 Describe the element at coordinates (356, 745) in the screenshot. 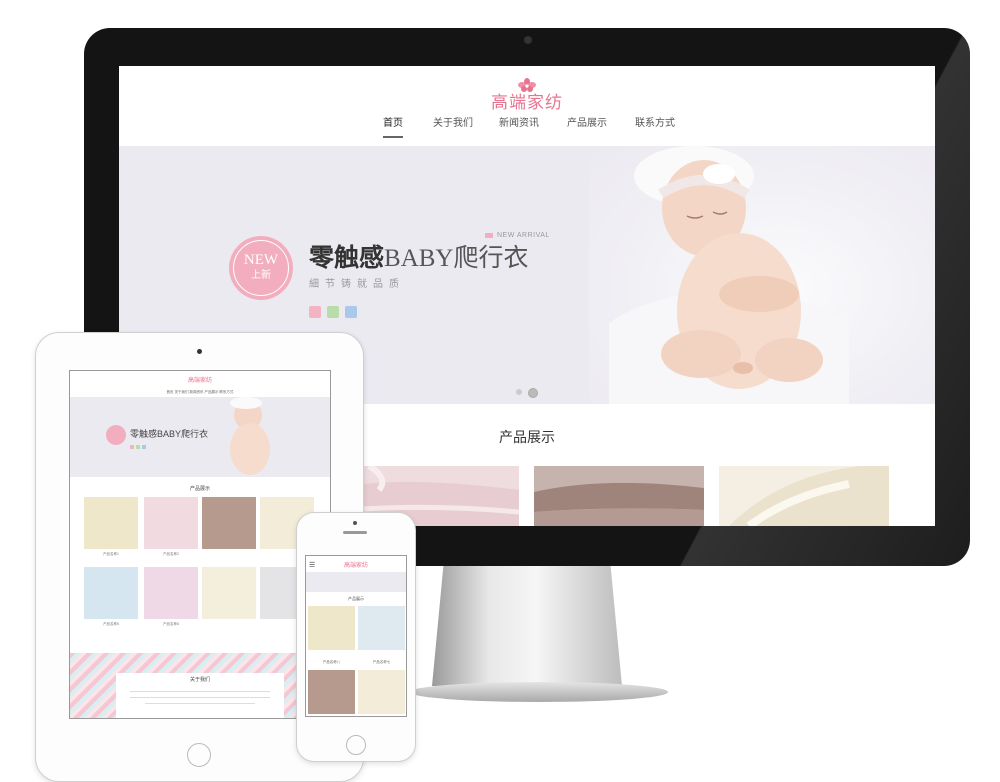

I see `phone-home-button` at that location.